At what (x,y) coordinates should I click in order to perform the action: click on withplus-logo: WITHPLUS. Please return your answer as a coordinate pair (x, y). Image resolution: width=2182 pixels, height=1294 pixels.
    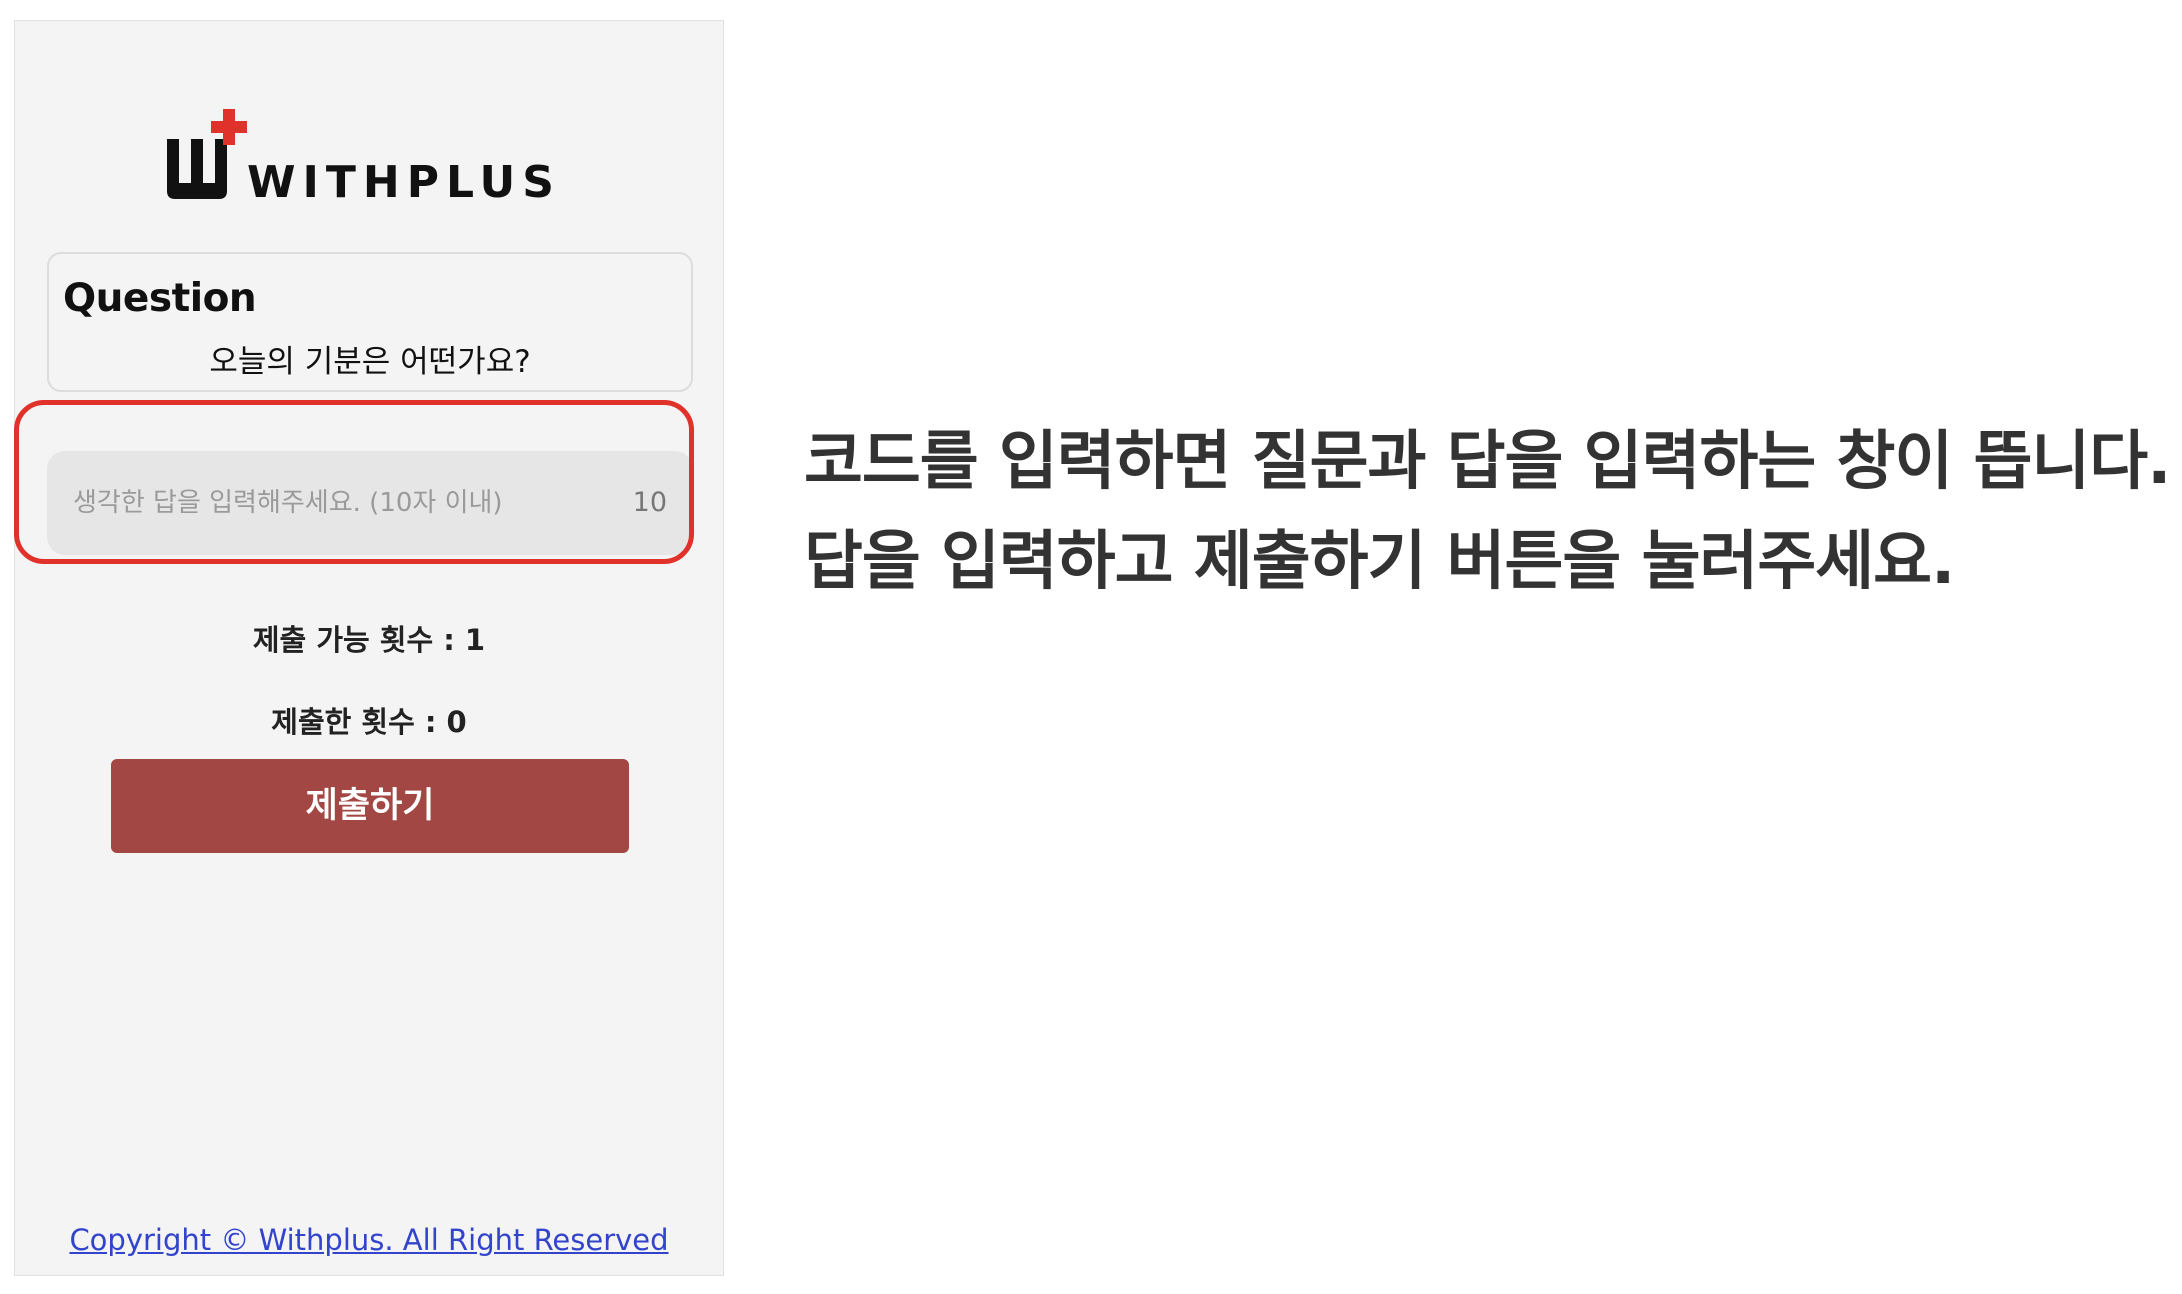
    Looking at the image, I should click on (364, 158).